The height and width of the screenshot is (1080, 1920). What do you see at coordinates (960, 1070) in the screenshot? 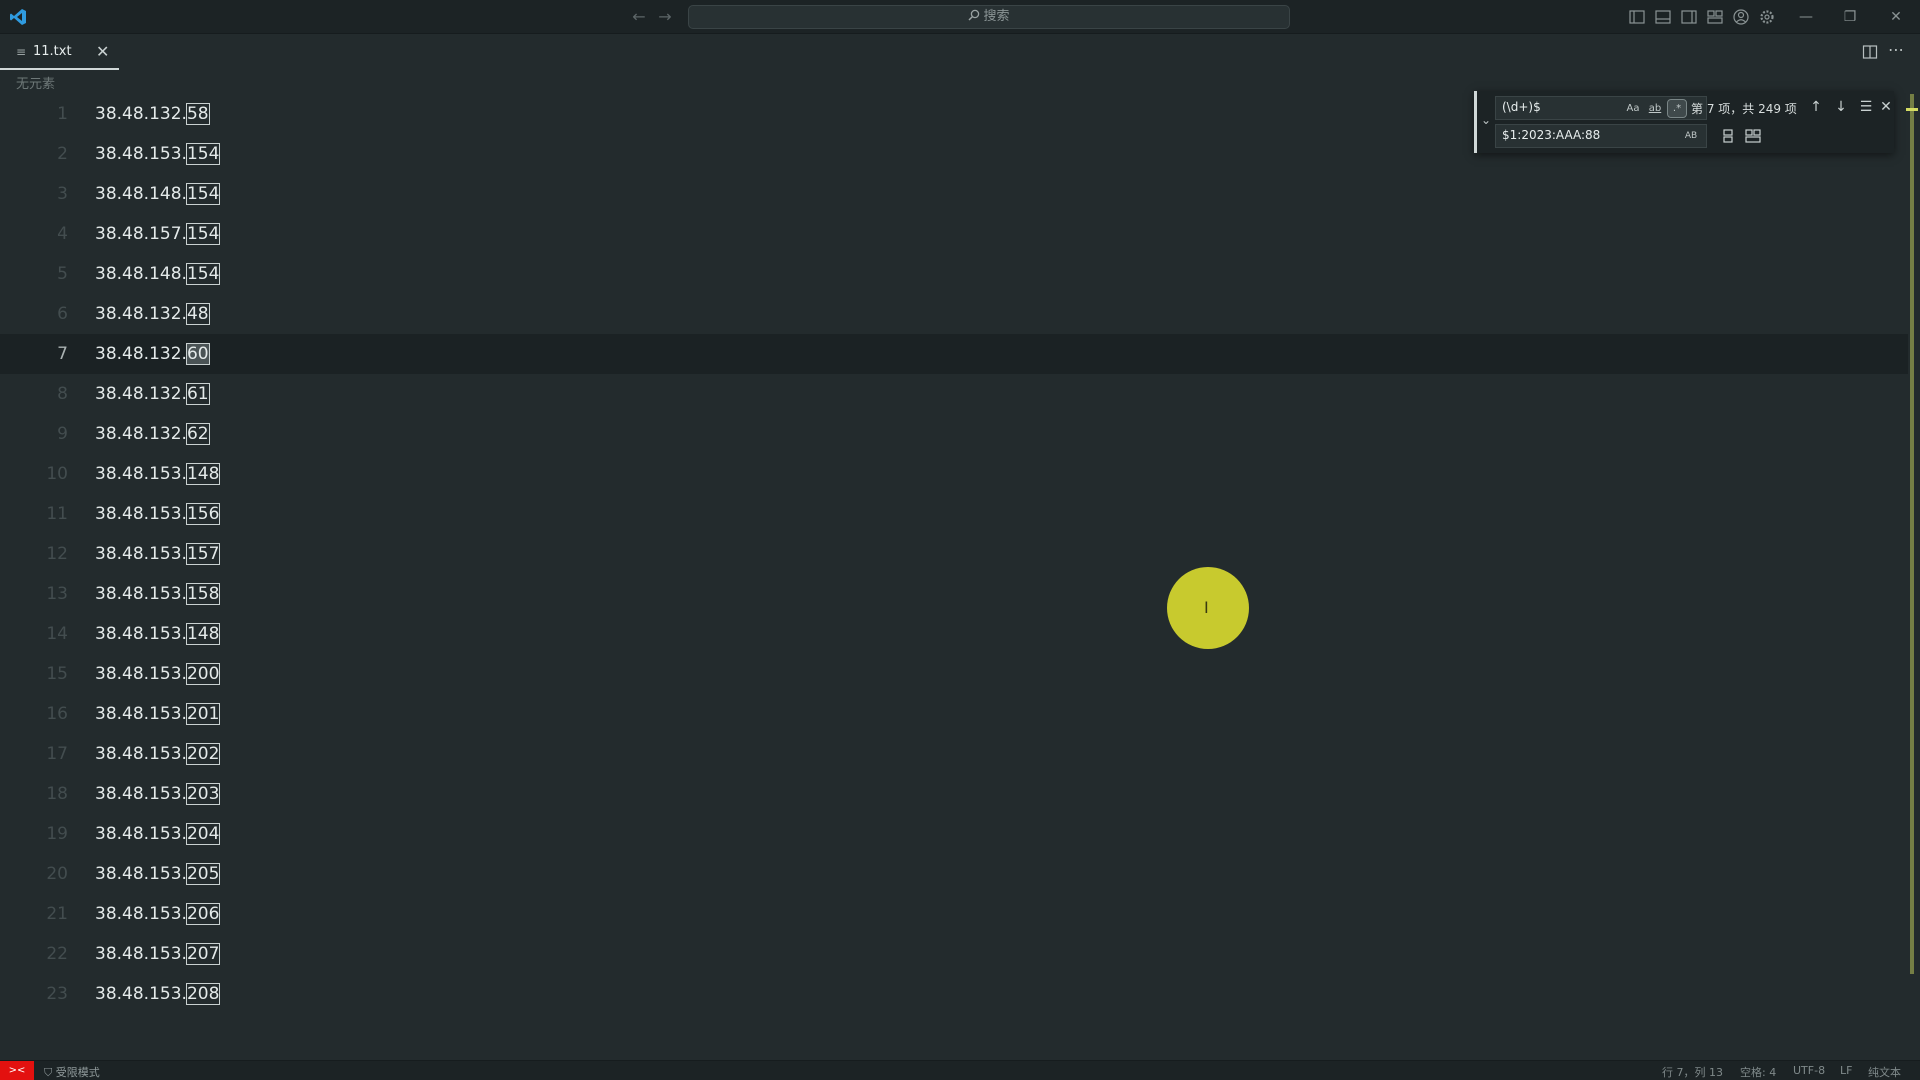
I see `status-bar: >< ⛉ 受限模式 行 7，列 13 空格: 4 UTF-8 LF 纯文本` at bounding box center [960, 1070].